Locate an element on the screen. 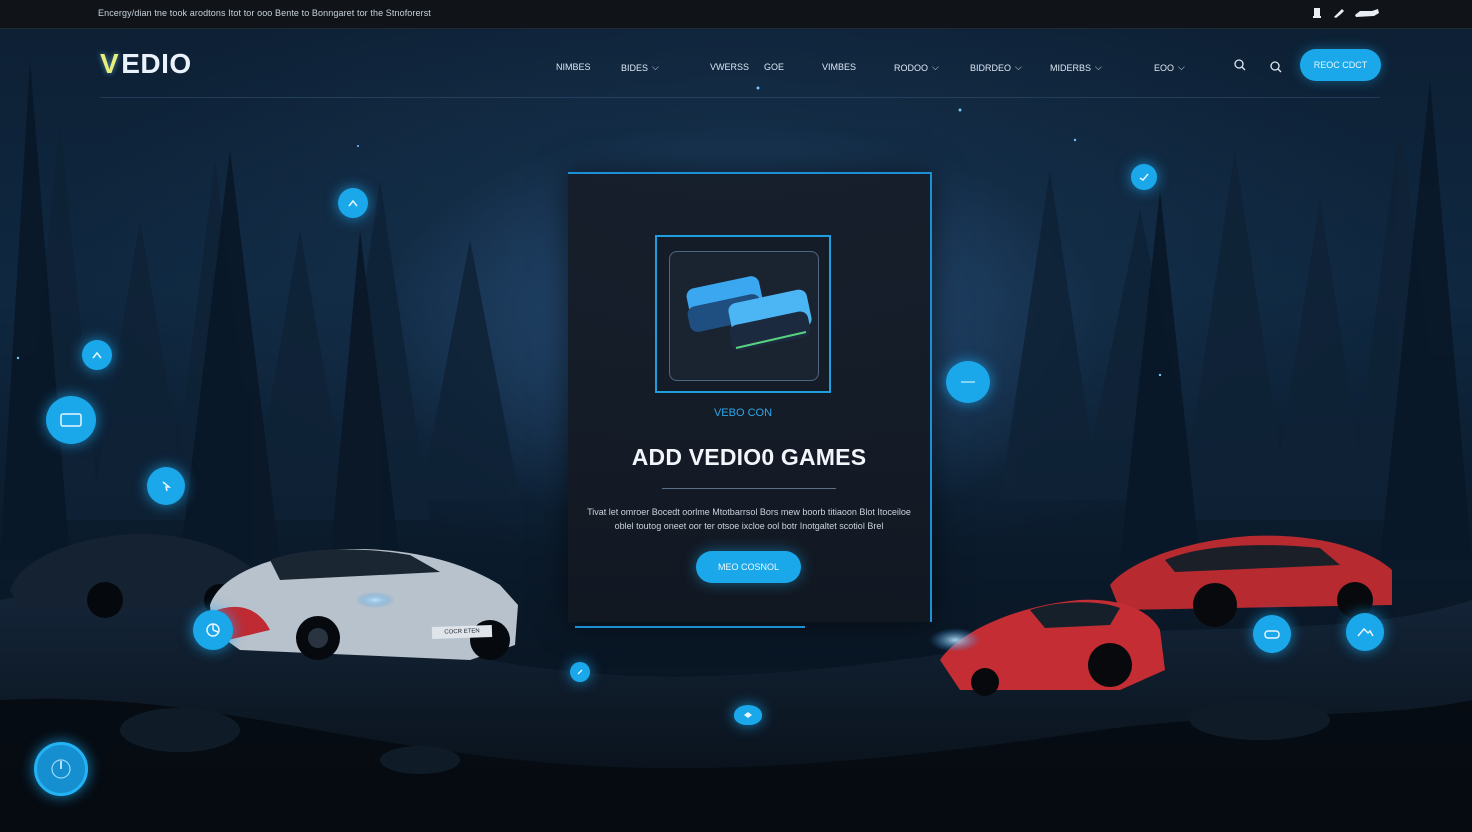 Image resolution: width=1472 pixels, height=832 pixels. nav-item-label: GOE is located at coordinates (774, 67).